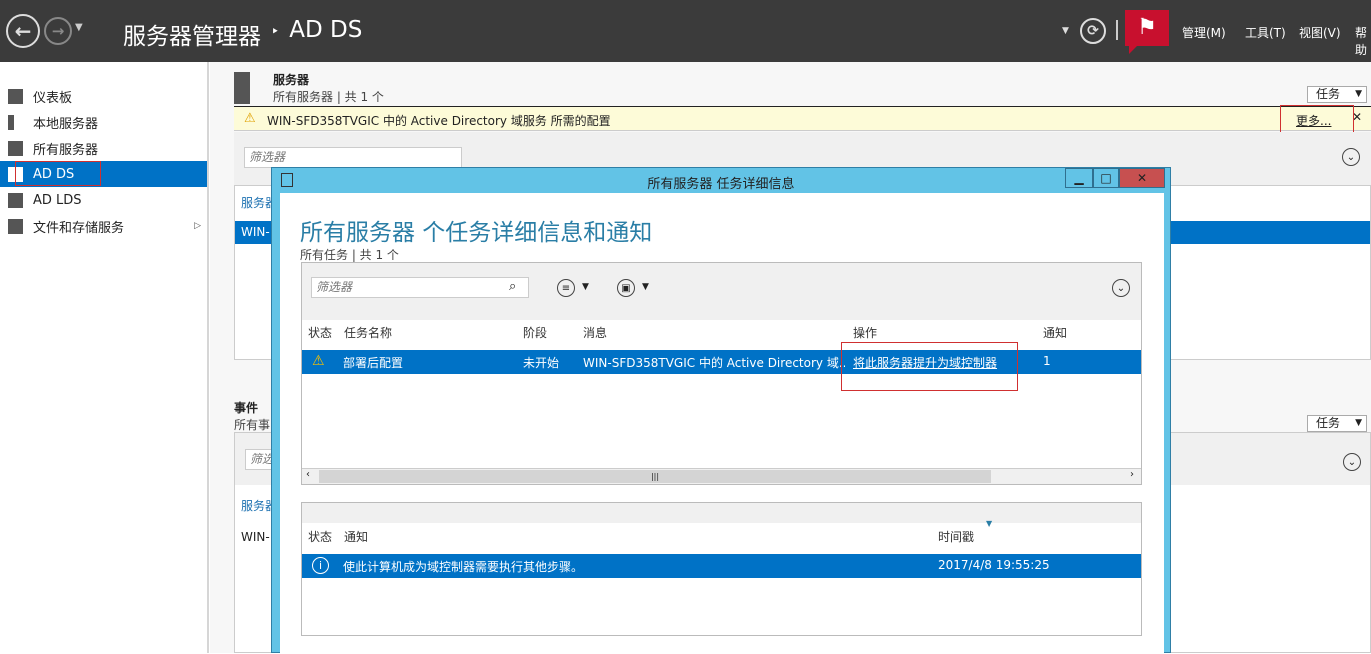 This screenshot has width=1371, height=654. Describe the element at coordinates (242, 88) in the screenshot. I see `servers-tile-icon` at that location.